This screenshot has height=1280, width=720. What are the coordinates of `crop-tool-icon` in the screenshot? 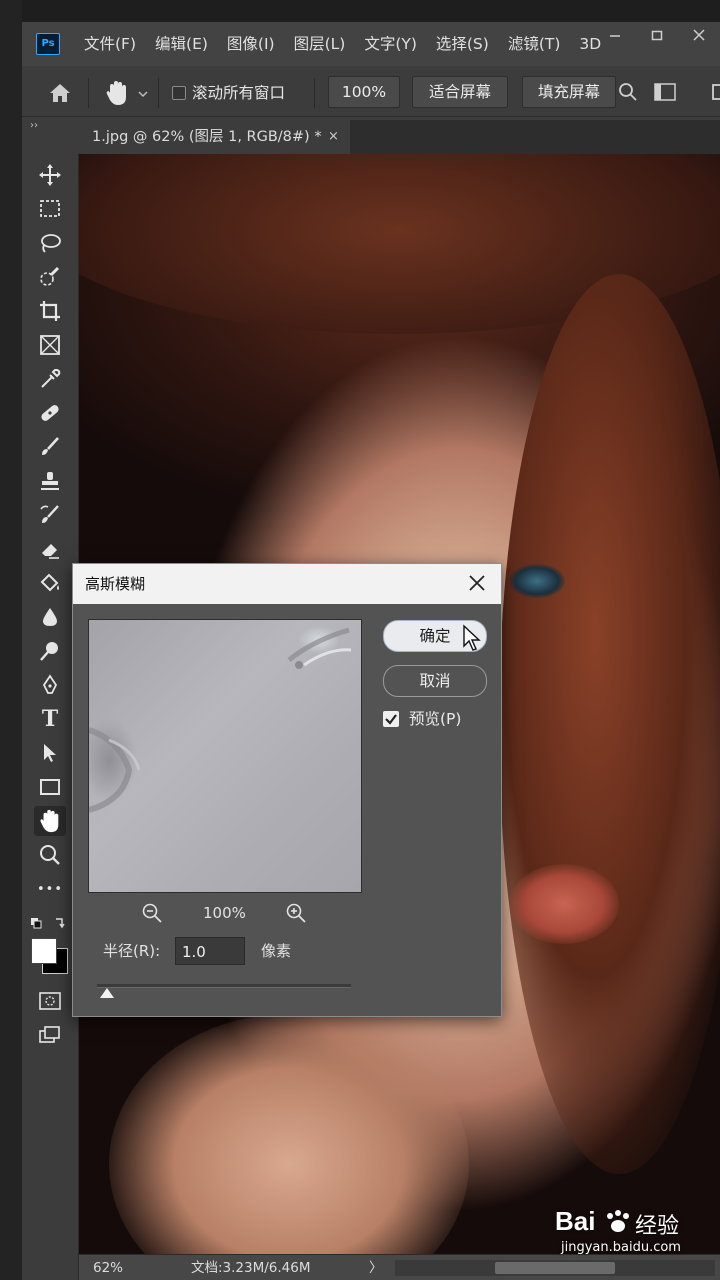 It's located at (50, 311).